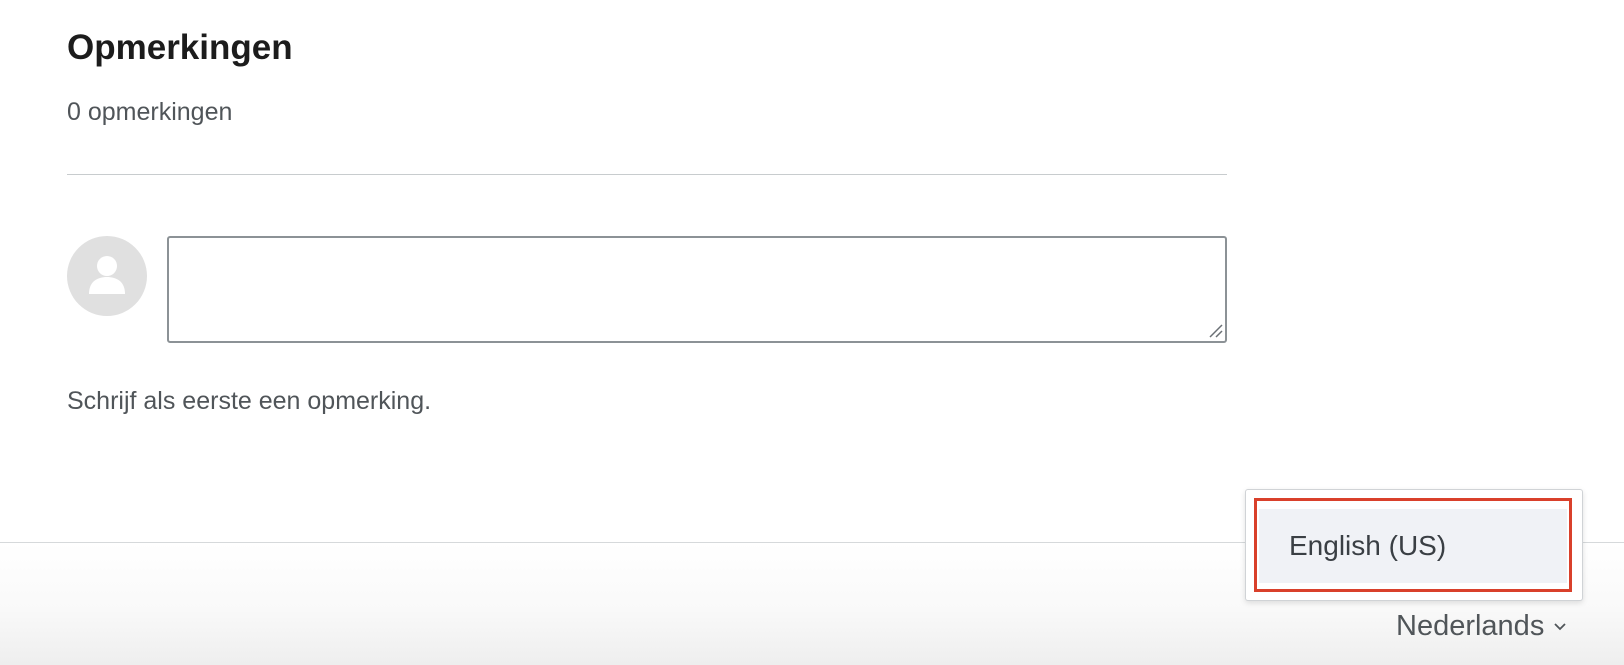  What do you see at coordinates (1560, 627) in the screenshot?
I see `chevron-down-icon` at bounding box center [1560, 627].